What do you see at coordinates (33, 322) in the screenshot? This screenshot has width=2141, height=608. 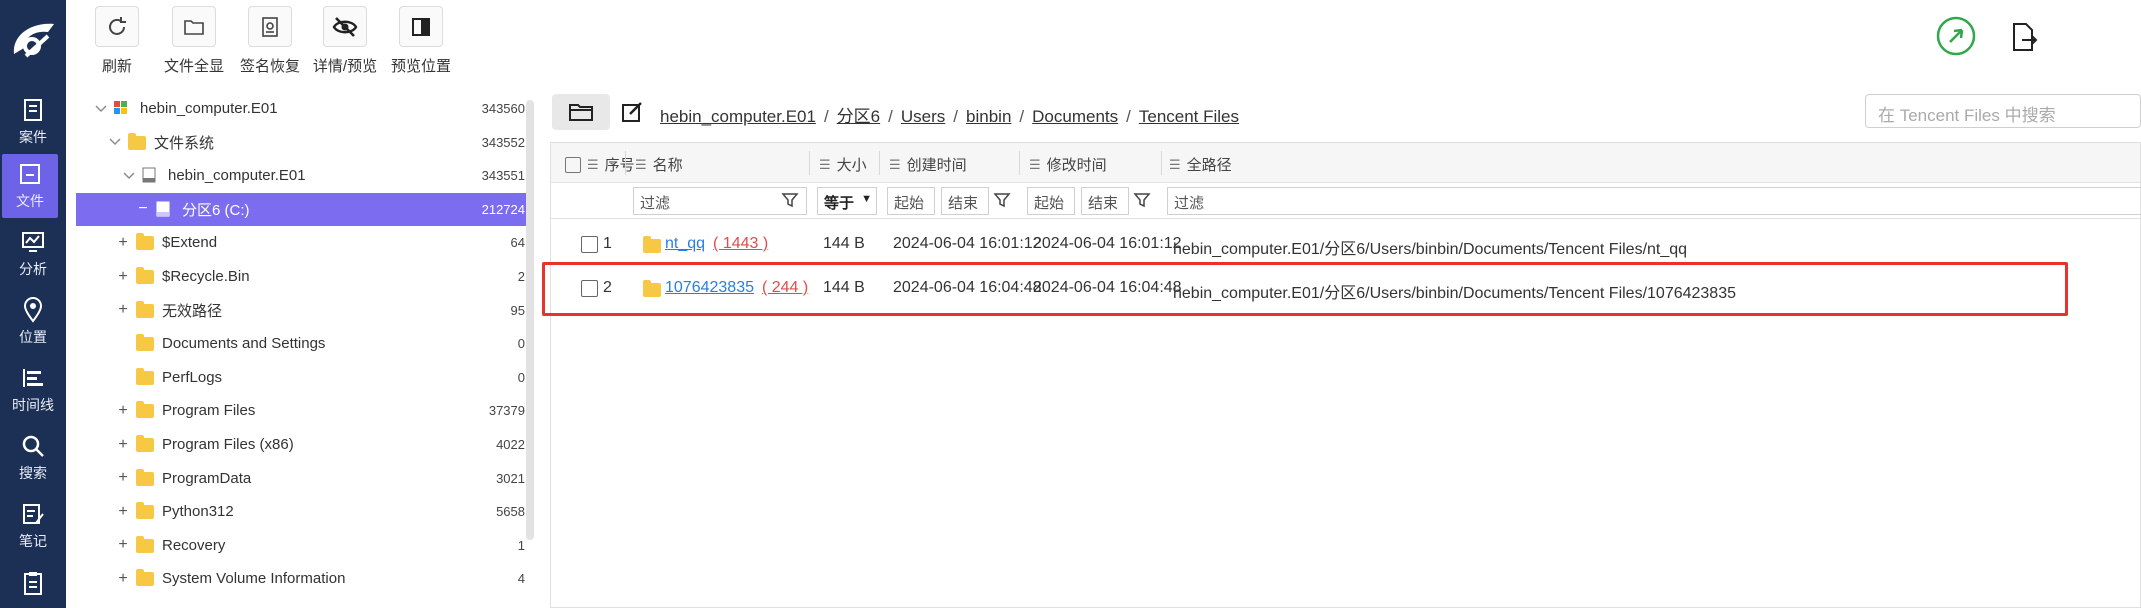 I see `nav-item-location: 位置` at bounding box center [33, 322].